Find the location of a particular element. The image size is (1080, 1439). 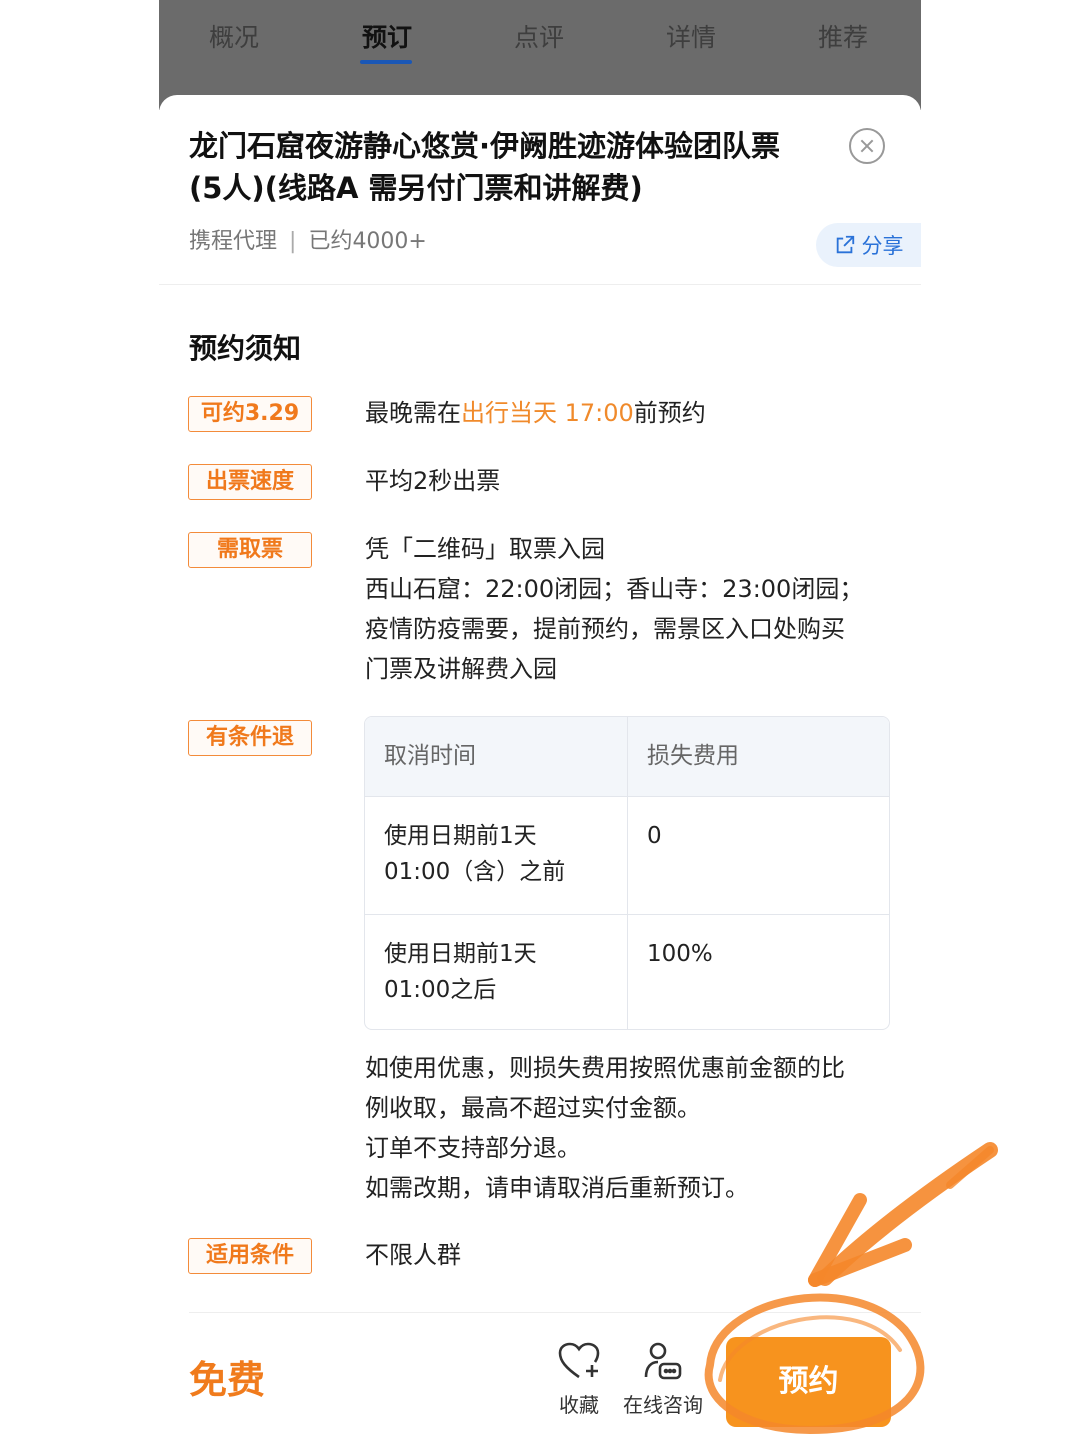

customer-service-icon is located at coordinates (663, 1361).